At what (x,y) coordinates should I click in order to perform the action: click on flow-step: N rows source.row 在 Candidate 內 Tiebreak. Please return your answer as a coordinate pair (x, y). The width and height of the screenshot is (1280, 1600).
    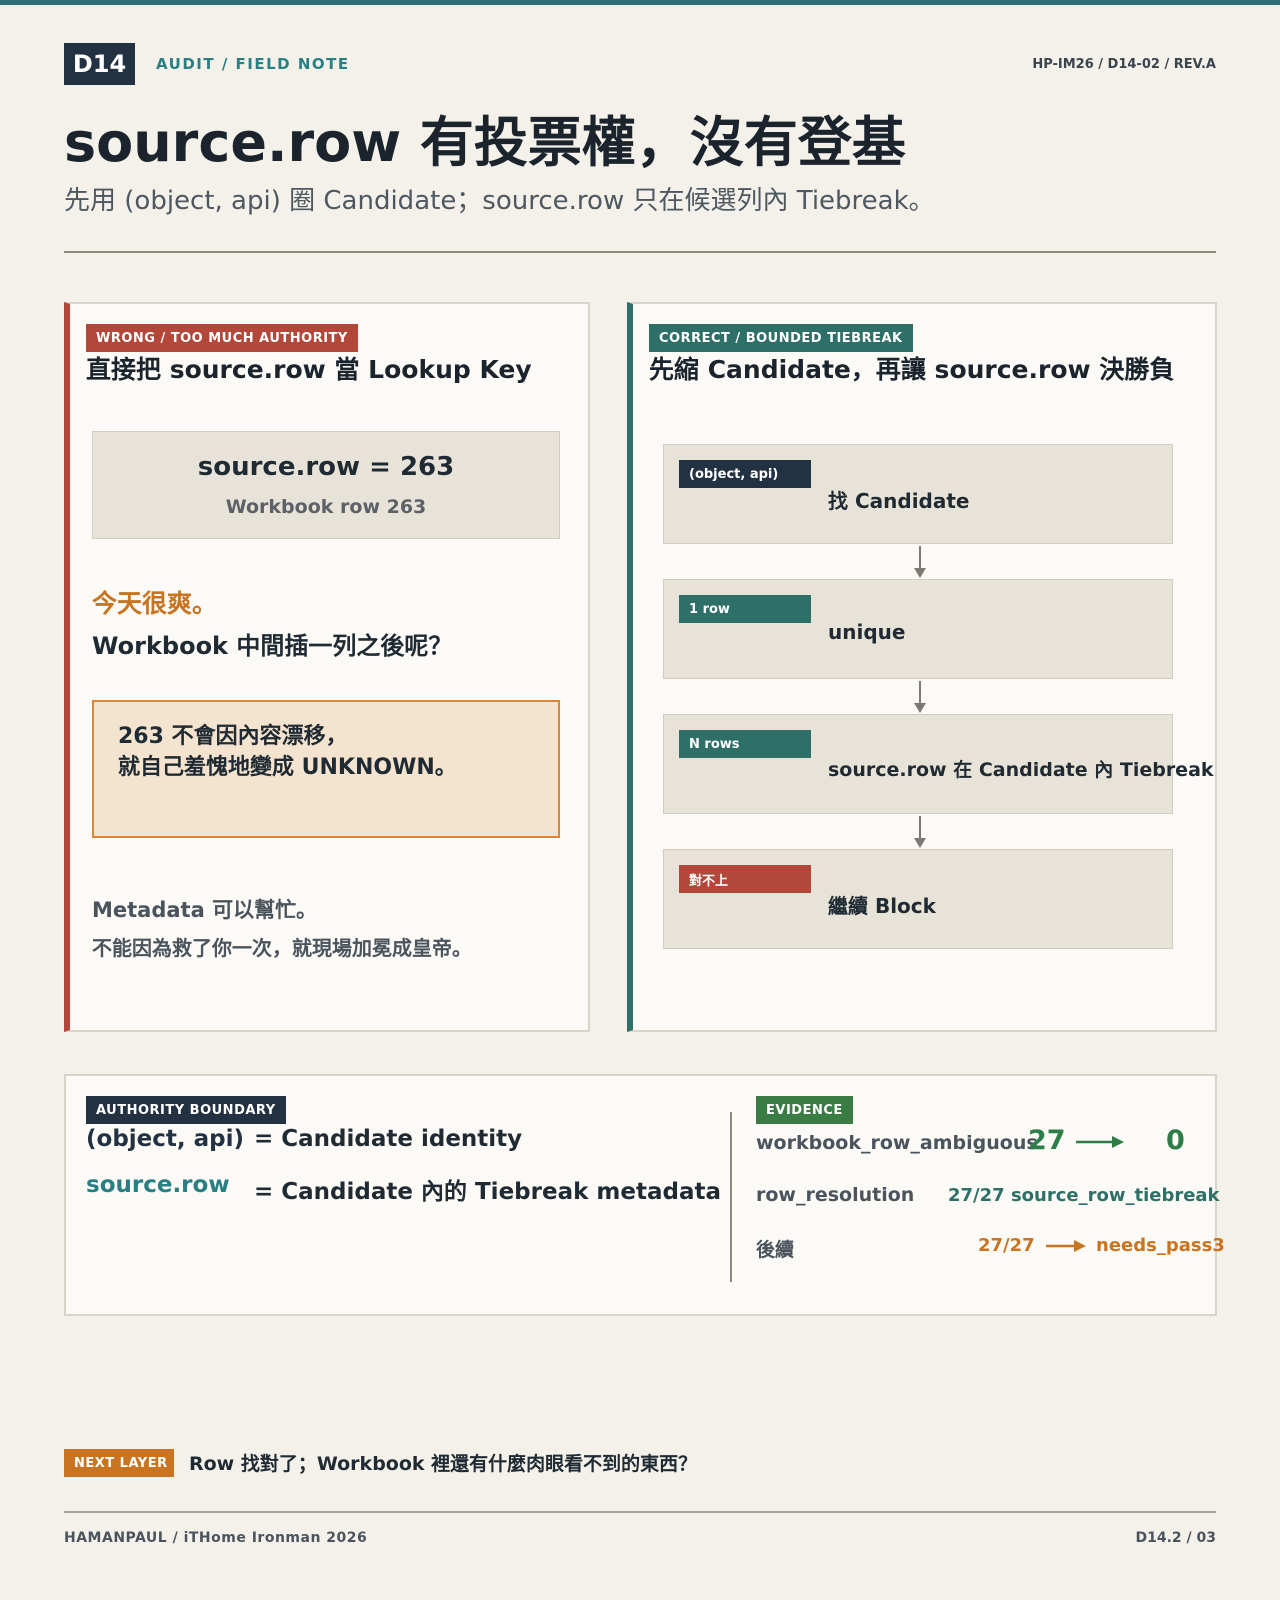
    Looking at the image, I should click on (938, 764).